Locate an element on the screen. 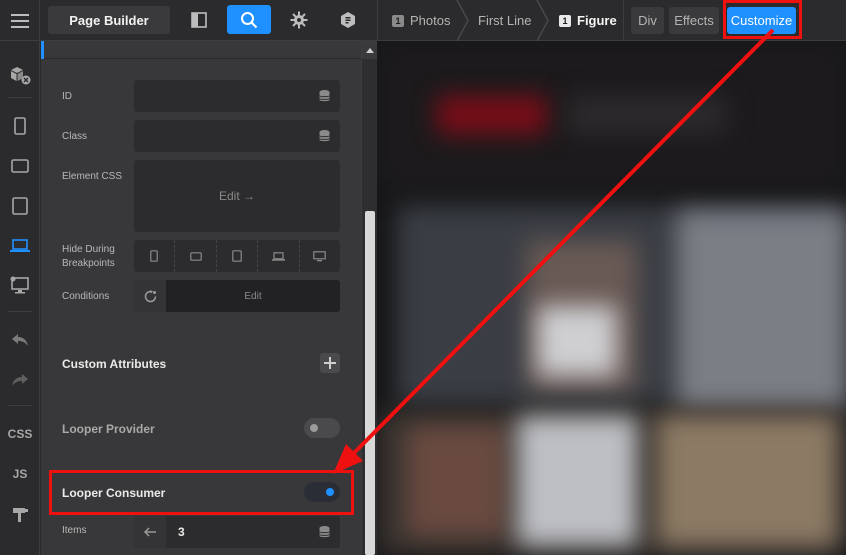 The image size is (846, 555). sidebar-layout-icon is located at coordinates (199, 20).